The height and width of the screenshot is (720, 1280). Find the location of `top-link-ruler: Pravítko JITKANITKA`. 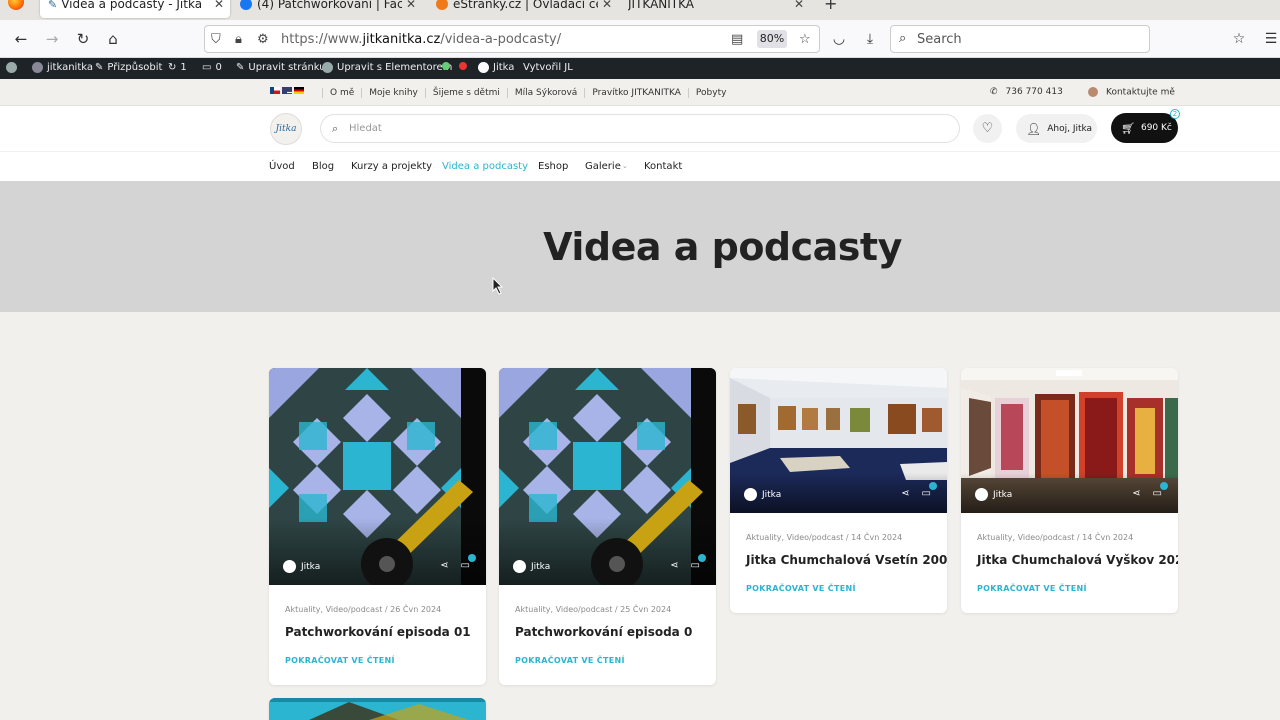

top-link-ruler: Pravítko JITKANITKA is located at coordinates (636, 93).